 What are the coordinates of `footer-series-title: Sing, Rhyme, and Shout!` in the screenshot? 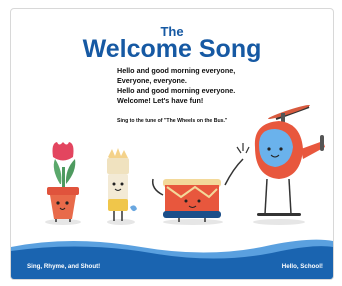 It's located at (64, 266).